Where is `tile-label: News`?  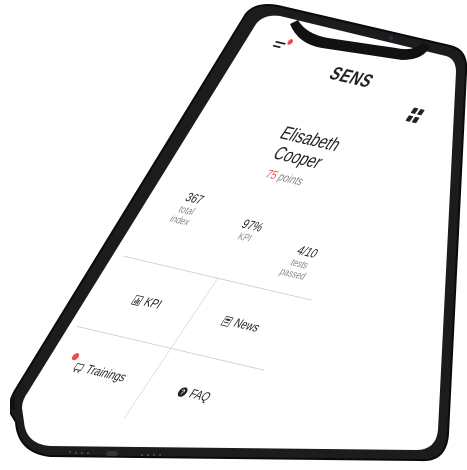 tile-label: News is located at coordinates (247, 325).